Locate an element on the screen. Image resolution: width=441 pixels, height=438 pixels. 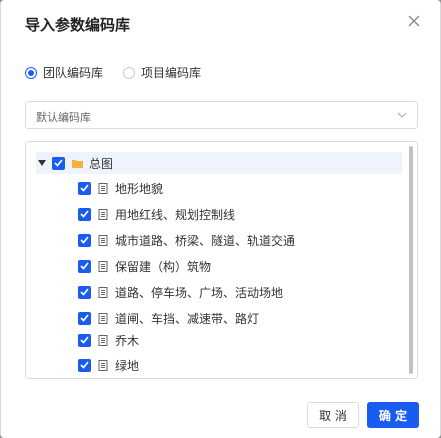
tree-node-label: 保留建（构）筑物 is located at coordinates (163, 266).